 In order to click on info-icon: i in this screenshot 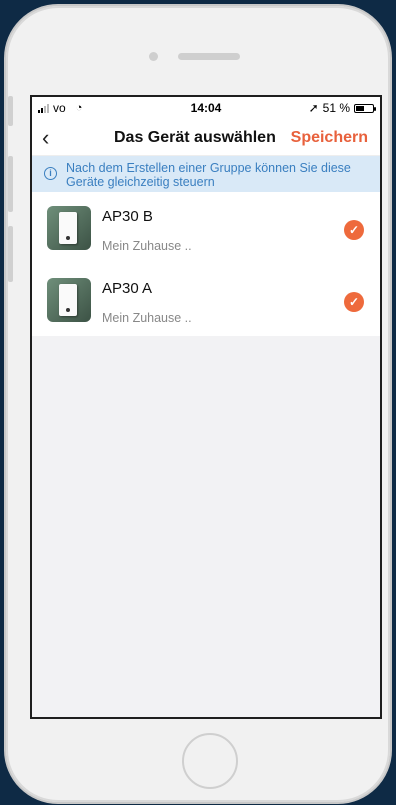, I will do `click(50, 173)`.